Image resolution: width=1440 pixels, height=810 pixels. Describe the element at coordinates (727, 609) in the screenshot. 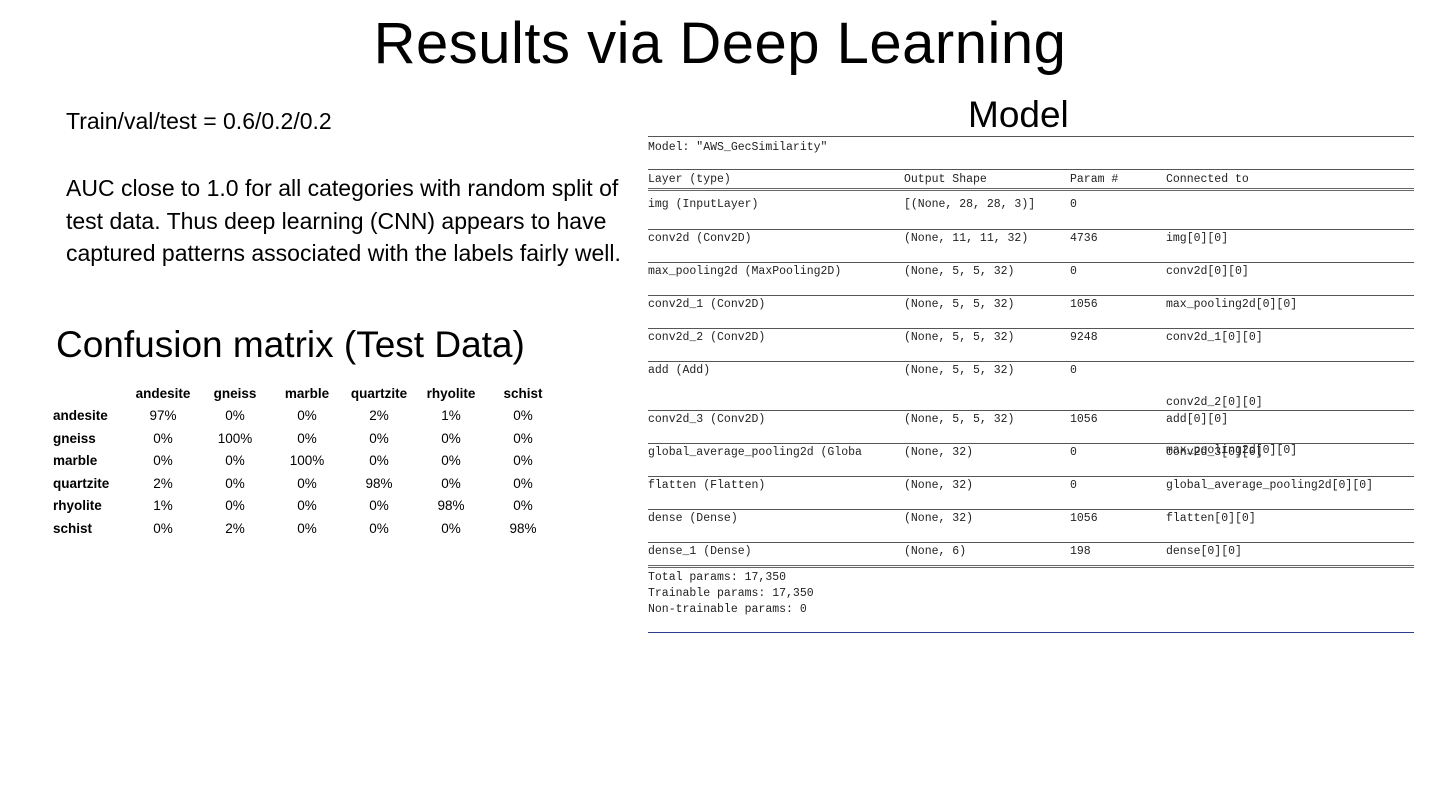

I see `non-trainable-params: Non-trainable params: 0` at that location.